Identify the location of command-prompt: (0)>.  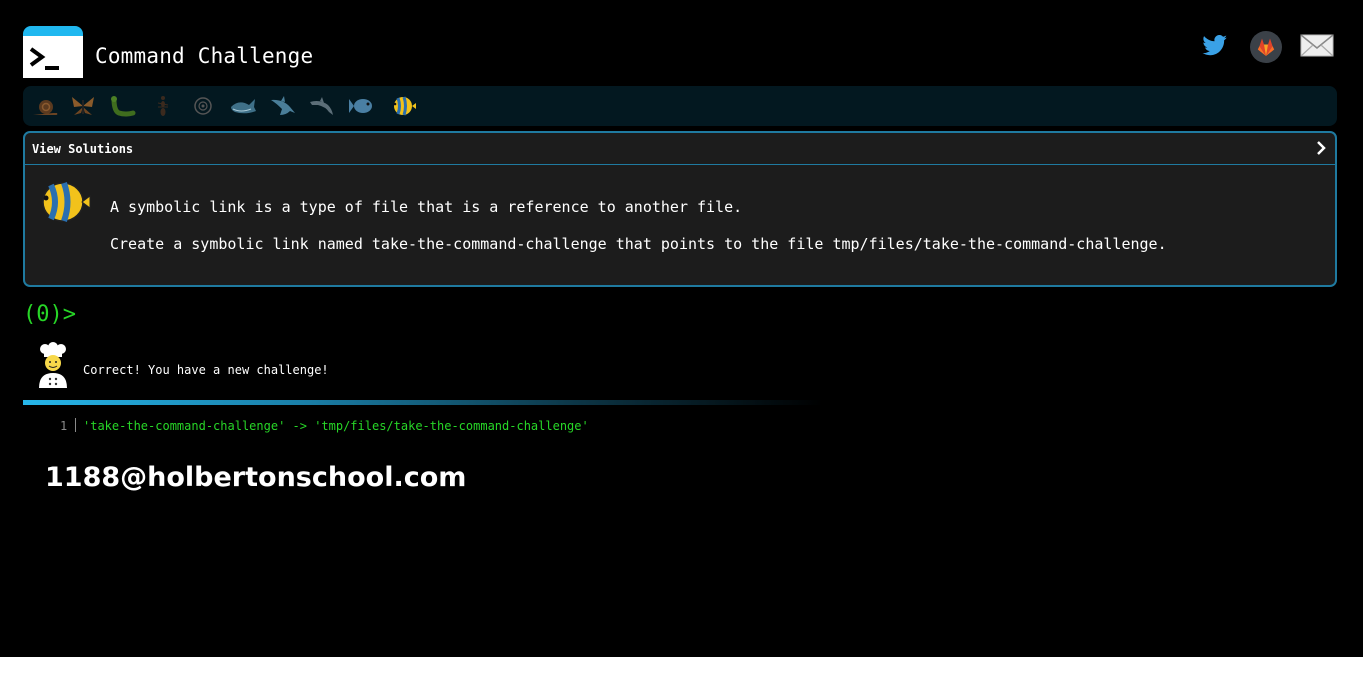
(49, 314).